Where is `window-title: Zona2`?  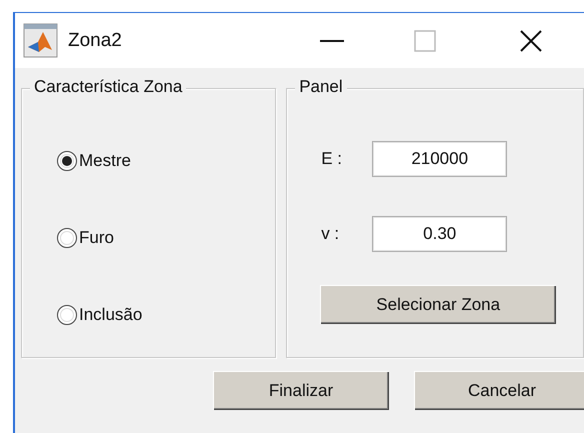
window-title: Zona2 is located at coordinates (95, 41).